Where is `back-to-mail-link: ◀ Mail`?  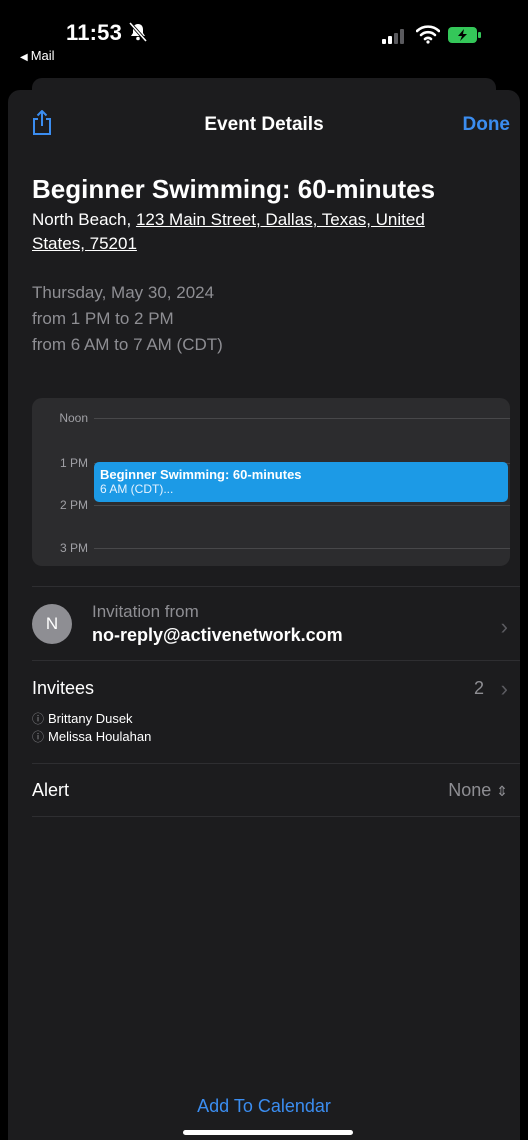
back-to-mail-link: ◀ Mail is located at coordinates (37, 55).